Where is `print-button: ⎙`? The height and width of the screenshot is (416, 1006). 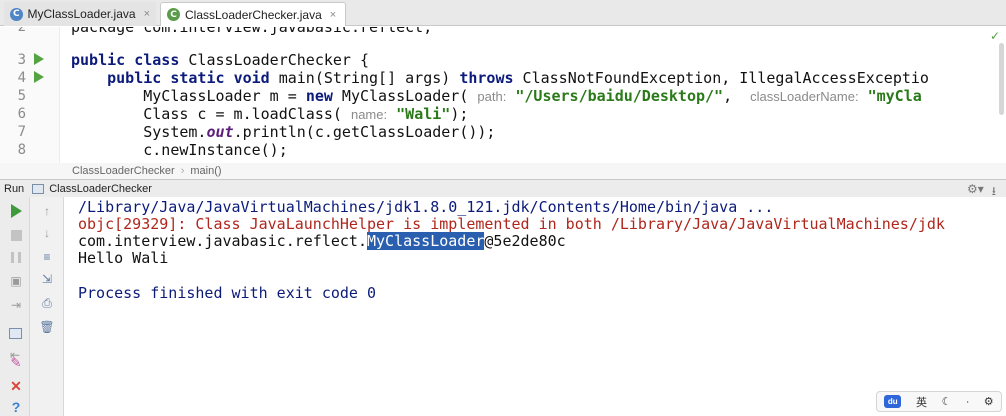
print-button: ⎙ is located at coordinates (47, 303).